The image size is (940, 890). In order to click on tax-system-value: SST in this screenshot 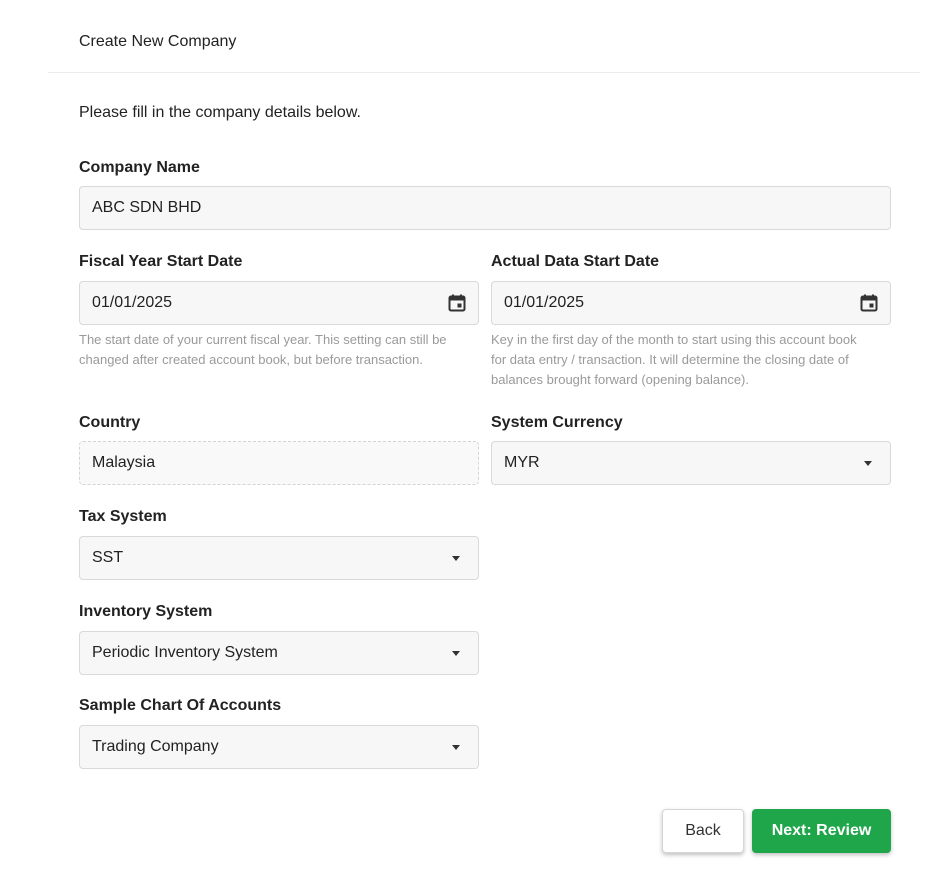, I will do `click(108, 557)`.